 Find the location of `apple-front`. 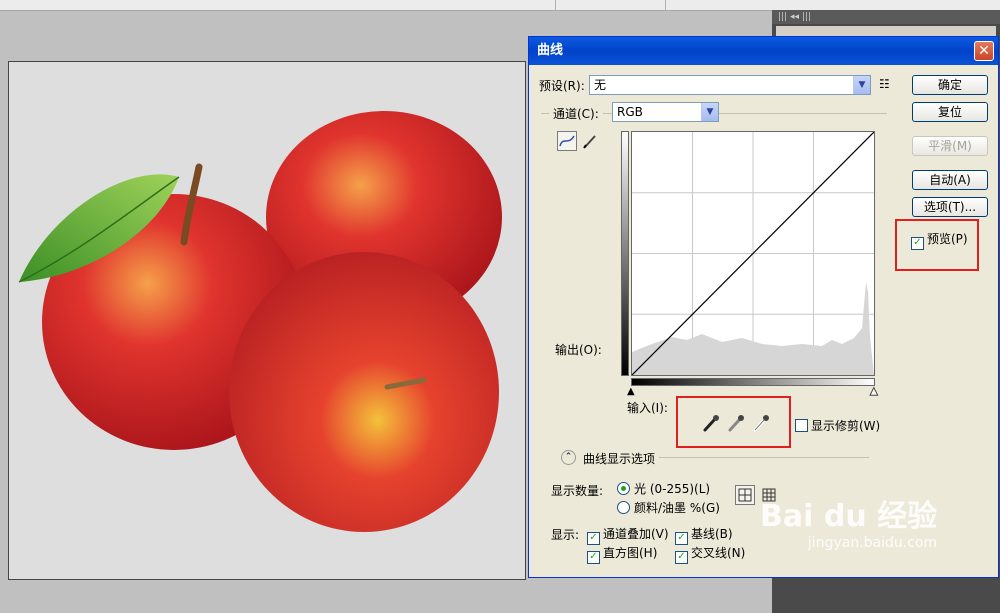

apple-front is located at coordinates (364, 392).